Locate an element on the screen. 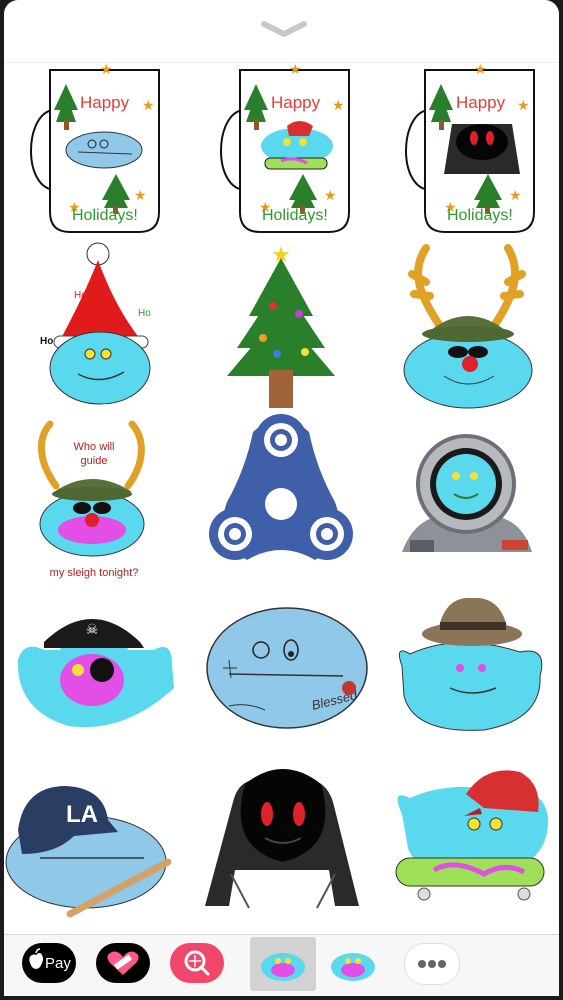  sticker-fidget-spinner is located at coordinates (281, 497).